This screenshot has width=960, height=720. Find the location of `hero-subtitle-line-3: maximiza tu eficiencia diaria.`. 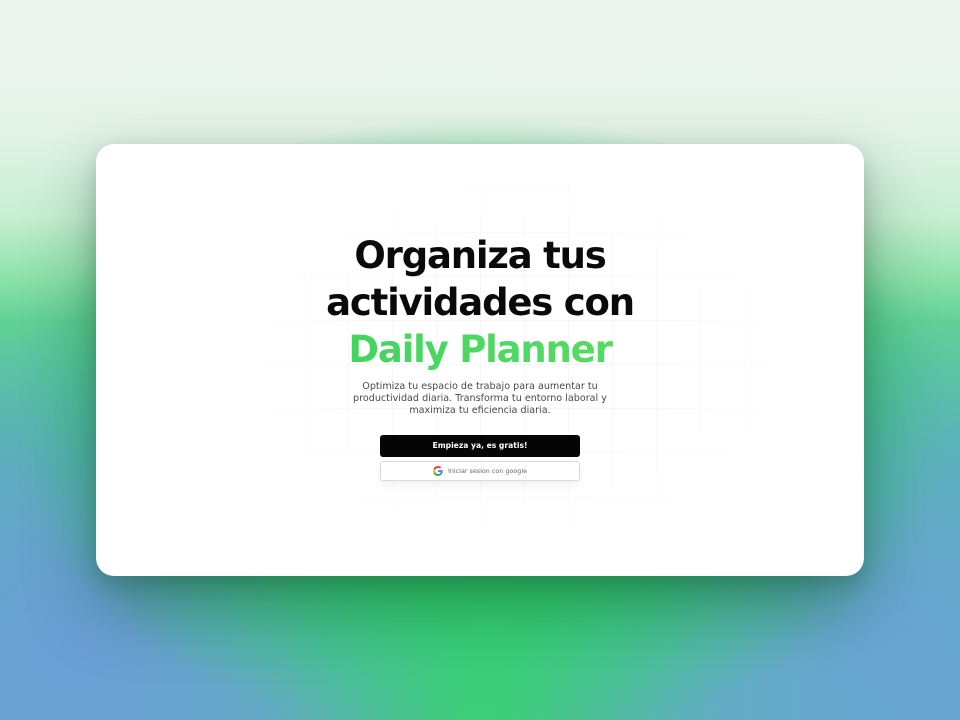

hero-subtitle-line-3: maximiza tu eficiencia diaria. is located at coordinates (480, 410).